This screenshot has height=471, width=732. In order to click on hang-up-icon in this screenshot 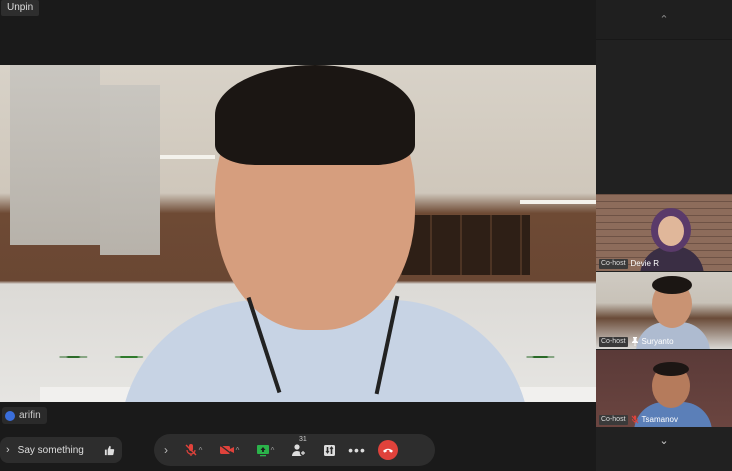, I will do `click(388, 450)`.